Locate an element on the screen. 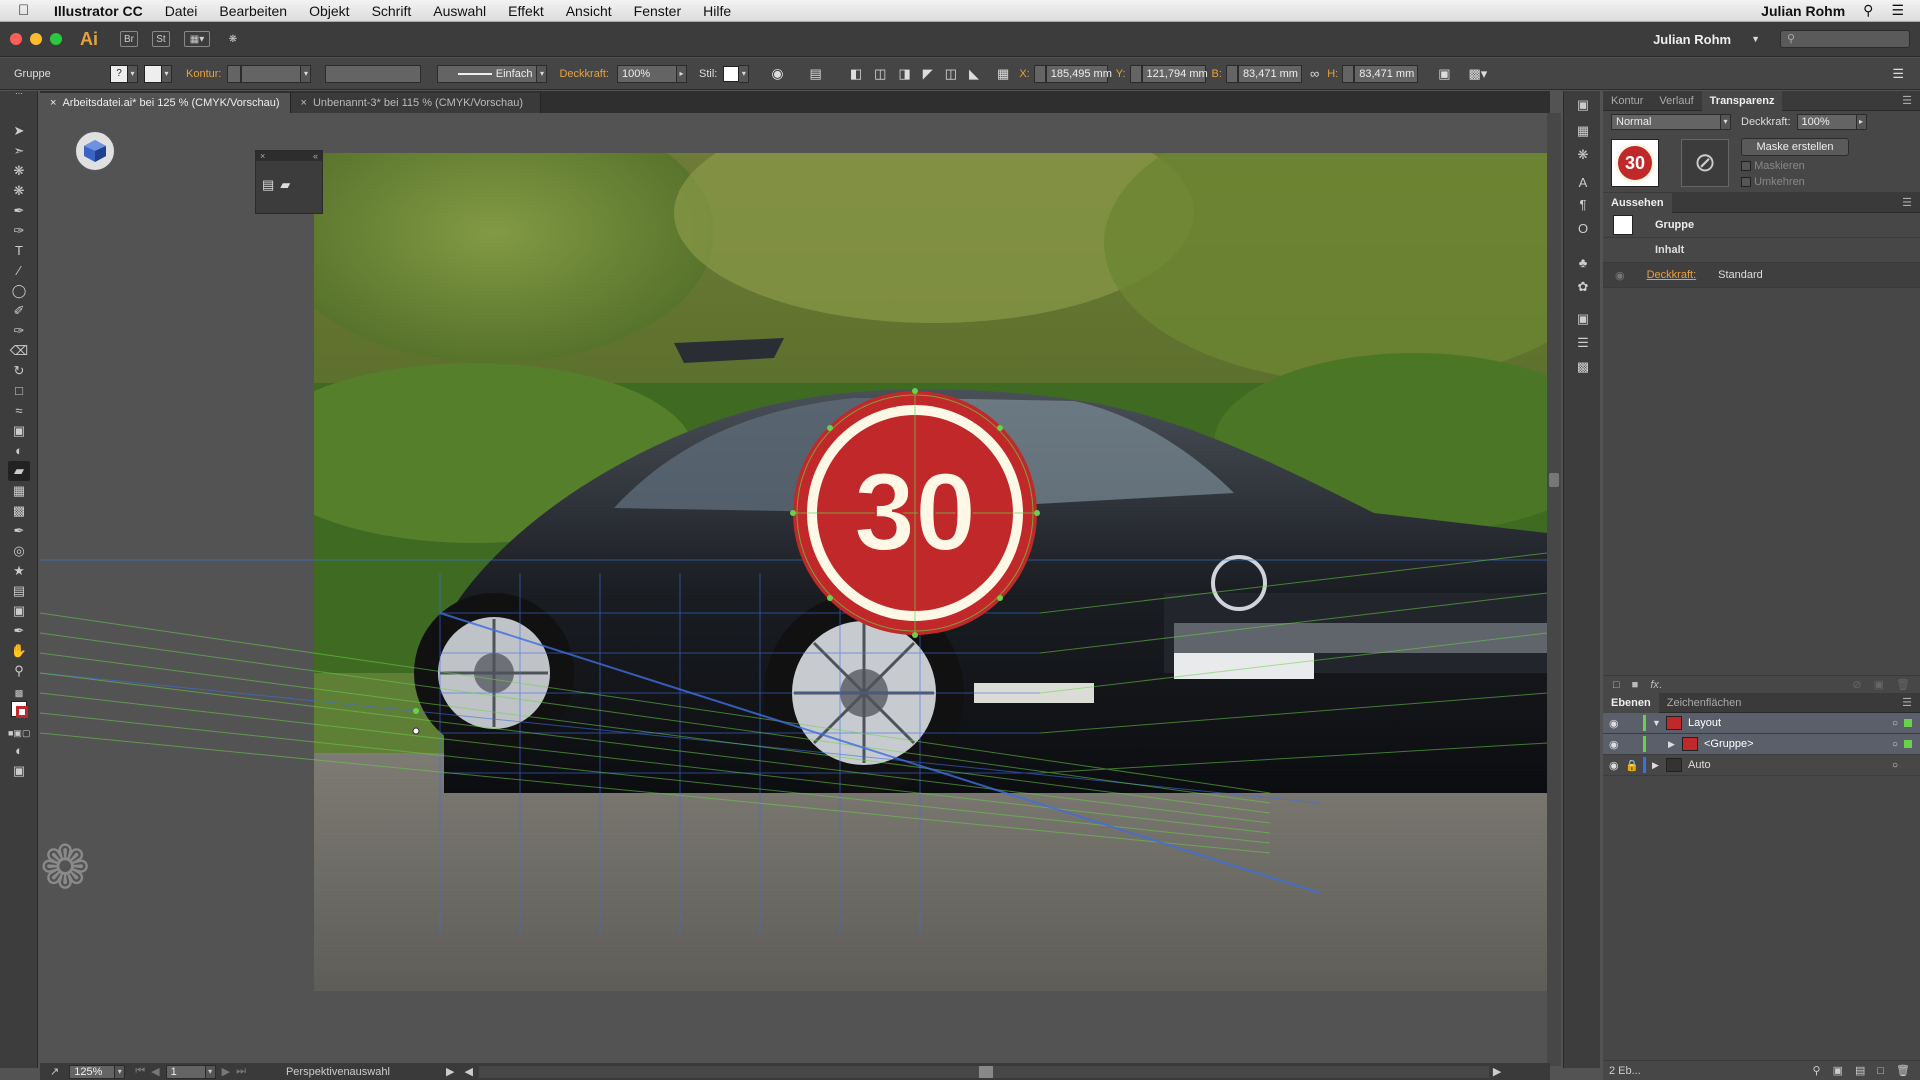 Image resolution: width=1920 pixels, height=1080 pixels. arrange-documents-icon: ▦▾ is located at coordinates (197, 39).